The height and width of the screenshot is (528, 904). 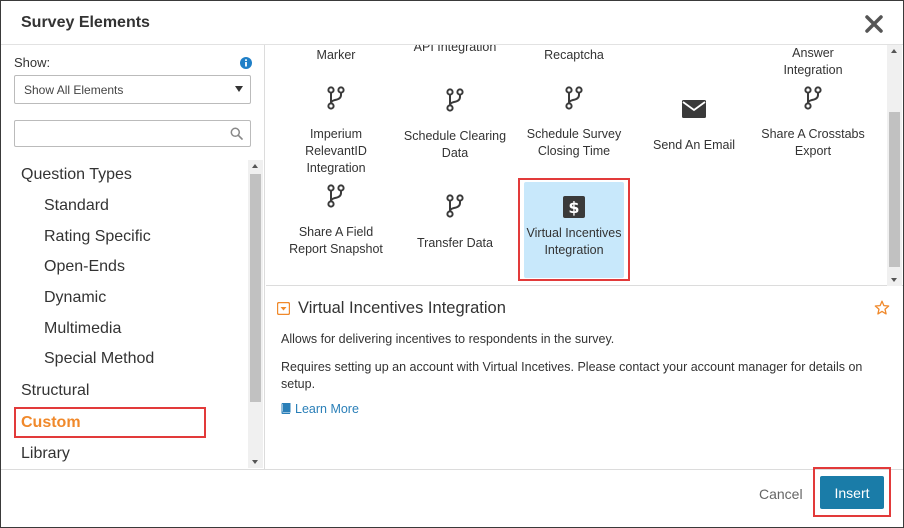 I want to click on element-recaptcha: Recaptcha, so click(x=574, y=55).